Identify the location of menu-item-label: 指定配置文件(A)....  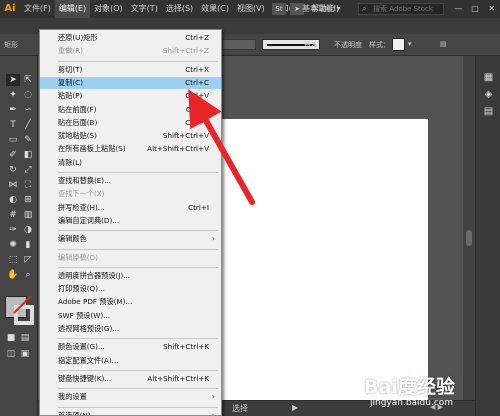
(88, 360).